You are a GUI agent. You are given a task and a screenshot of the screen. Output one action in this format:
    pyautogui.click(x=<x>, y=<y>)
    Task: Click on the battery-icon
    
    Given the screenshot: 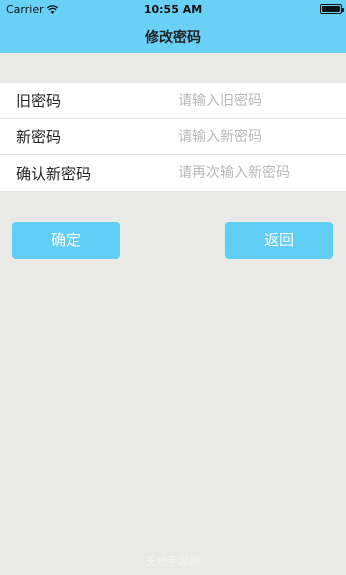 What is the action you would take?
    pyautogui.click(x=332, y=9)
    